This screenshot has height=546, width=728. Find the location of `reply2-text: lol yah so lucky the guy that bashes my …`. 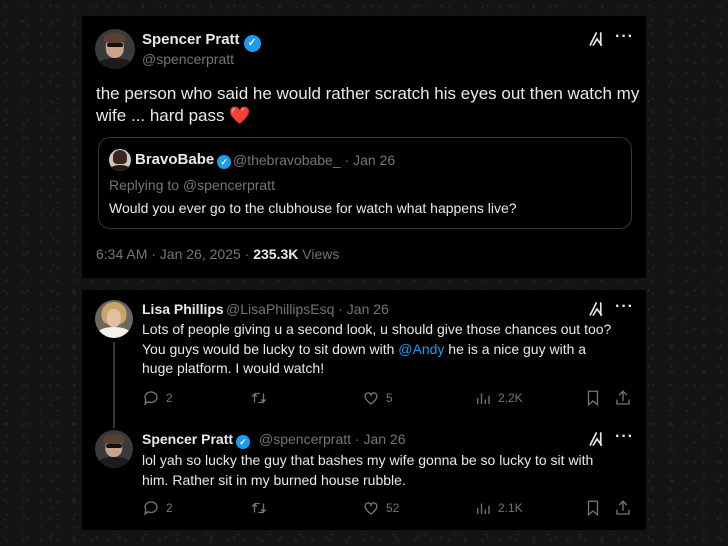

reply2-text: lol yah so lucky the guy that bashes my … is located at coordinates (368, 470).